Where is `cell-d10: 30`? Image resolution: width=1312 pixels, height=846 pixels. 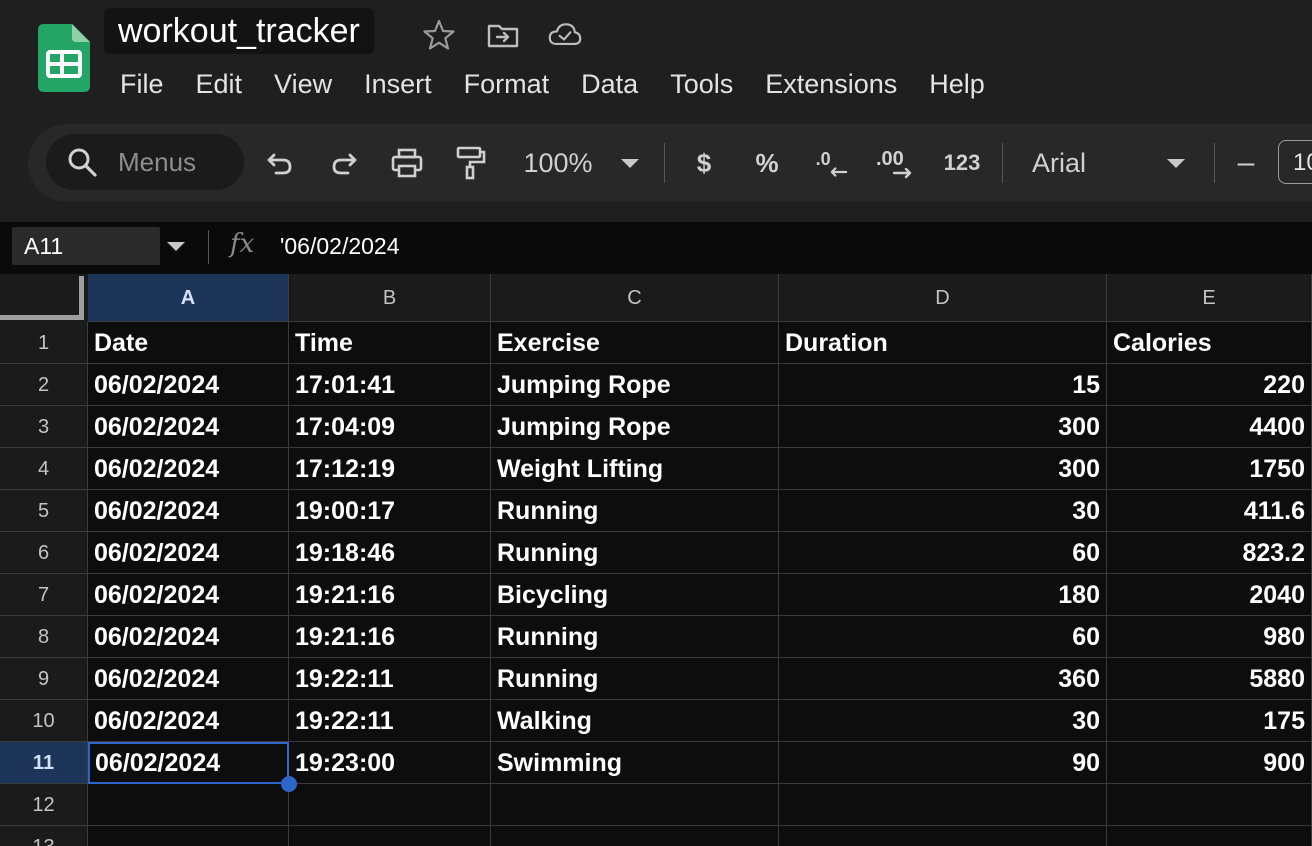
cell-d10: 30 is located at coordinates (943, 721).